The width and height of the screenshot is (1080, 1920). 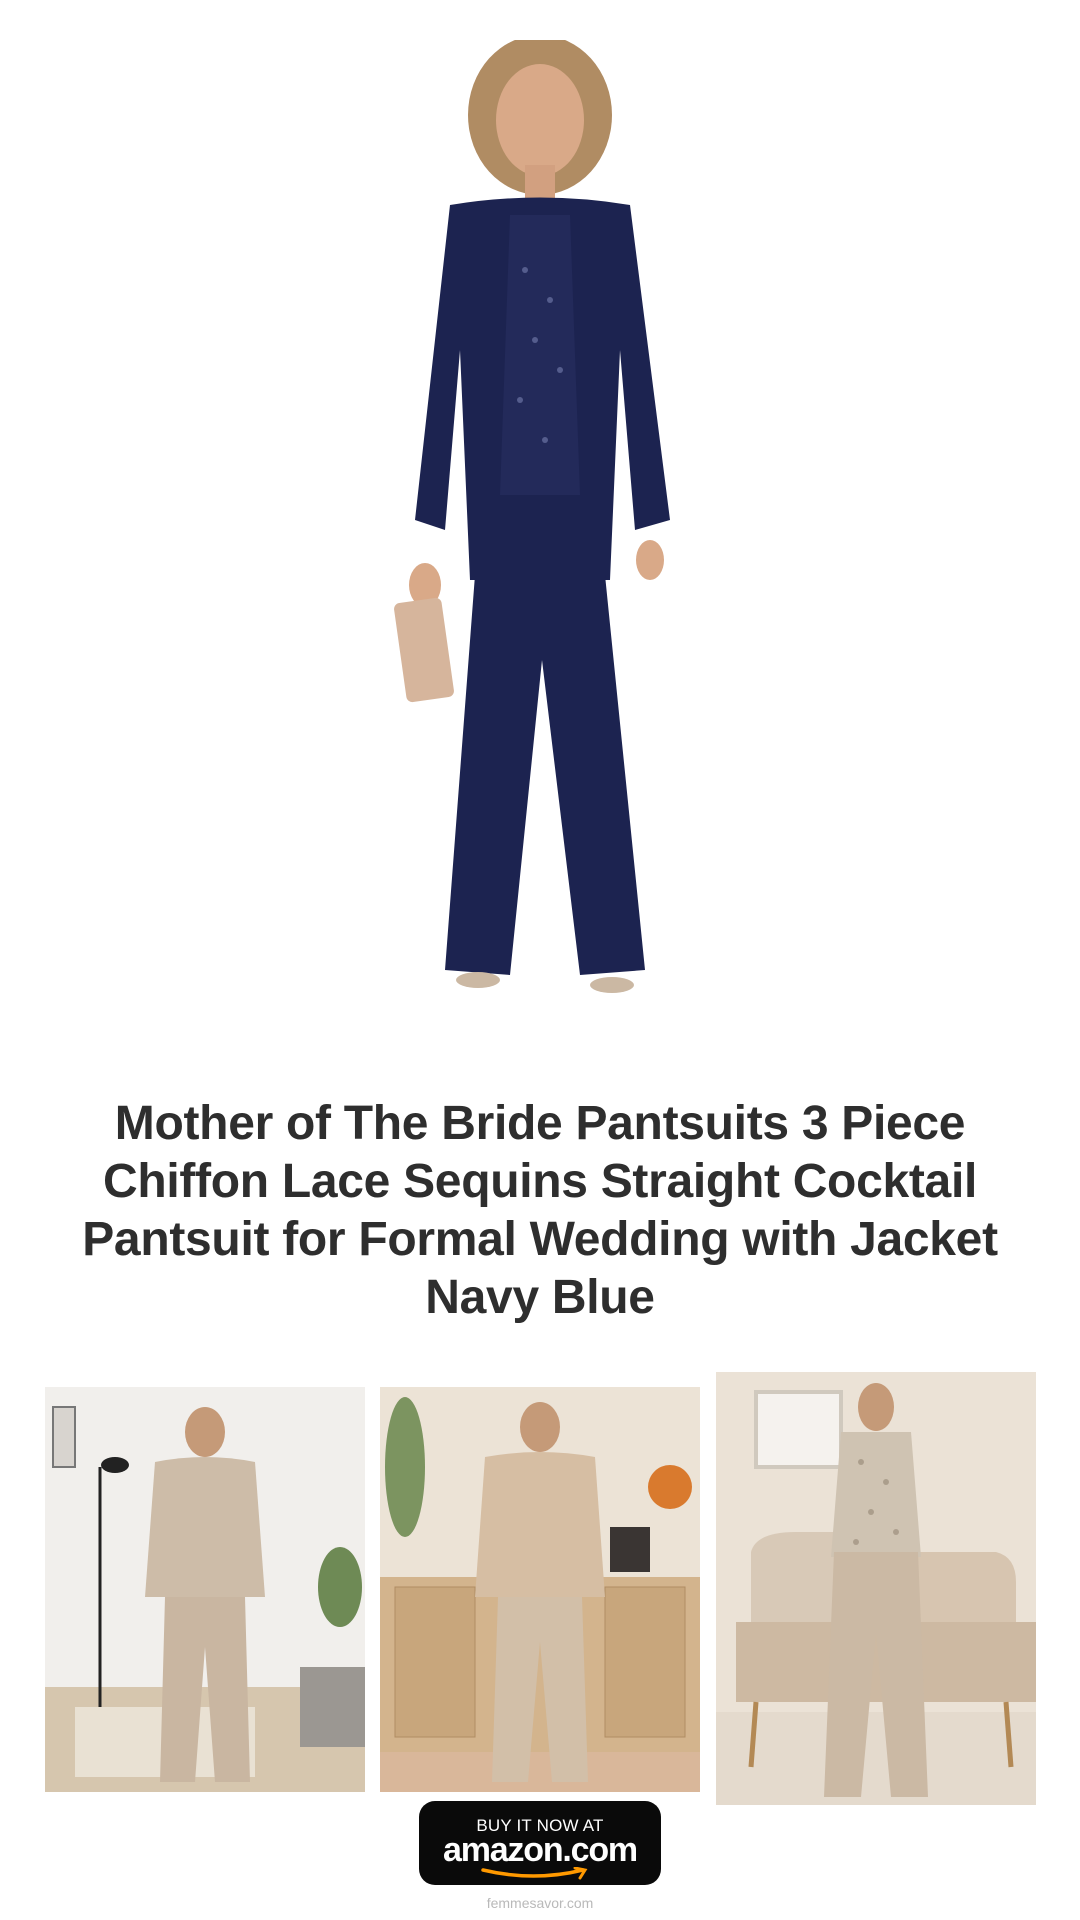 I want to click on buy-on-amazon-button: BUY IT NOW AT amazon.com, so click(x=540, y=1843).